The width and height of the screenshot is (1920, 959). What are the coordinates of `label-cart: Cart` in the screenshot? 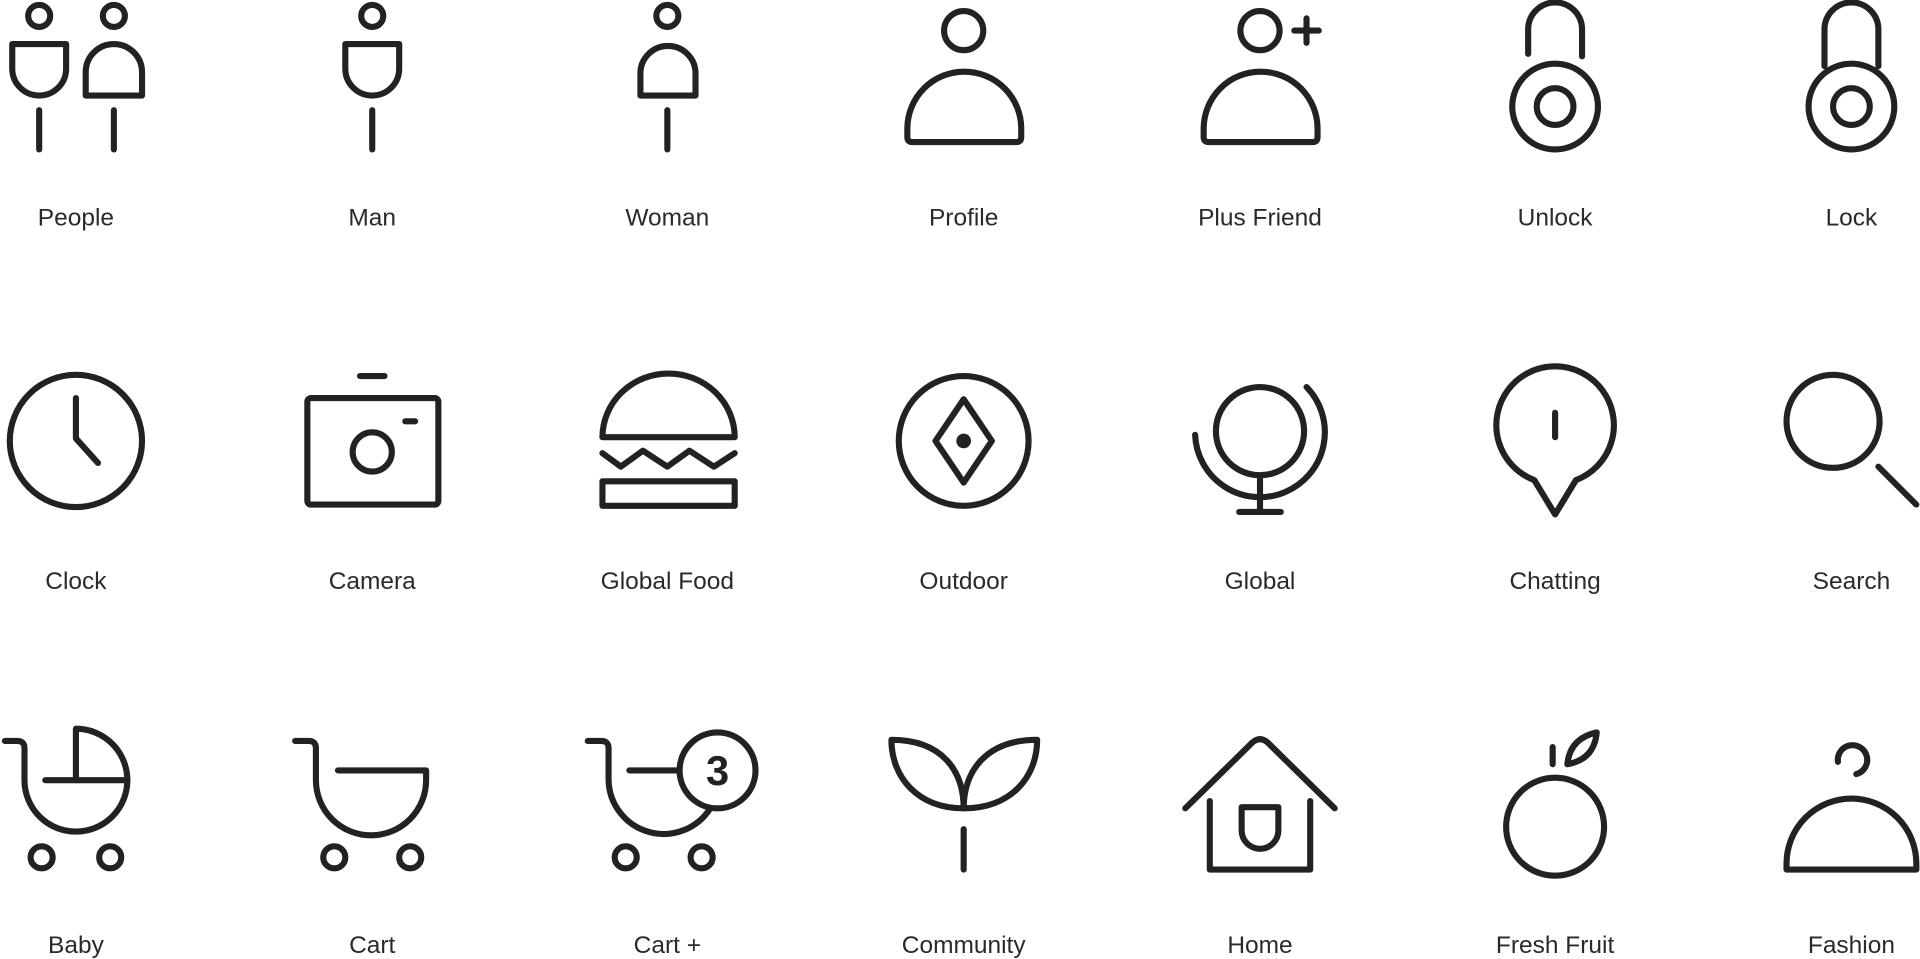 It's located at (372, 945).